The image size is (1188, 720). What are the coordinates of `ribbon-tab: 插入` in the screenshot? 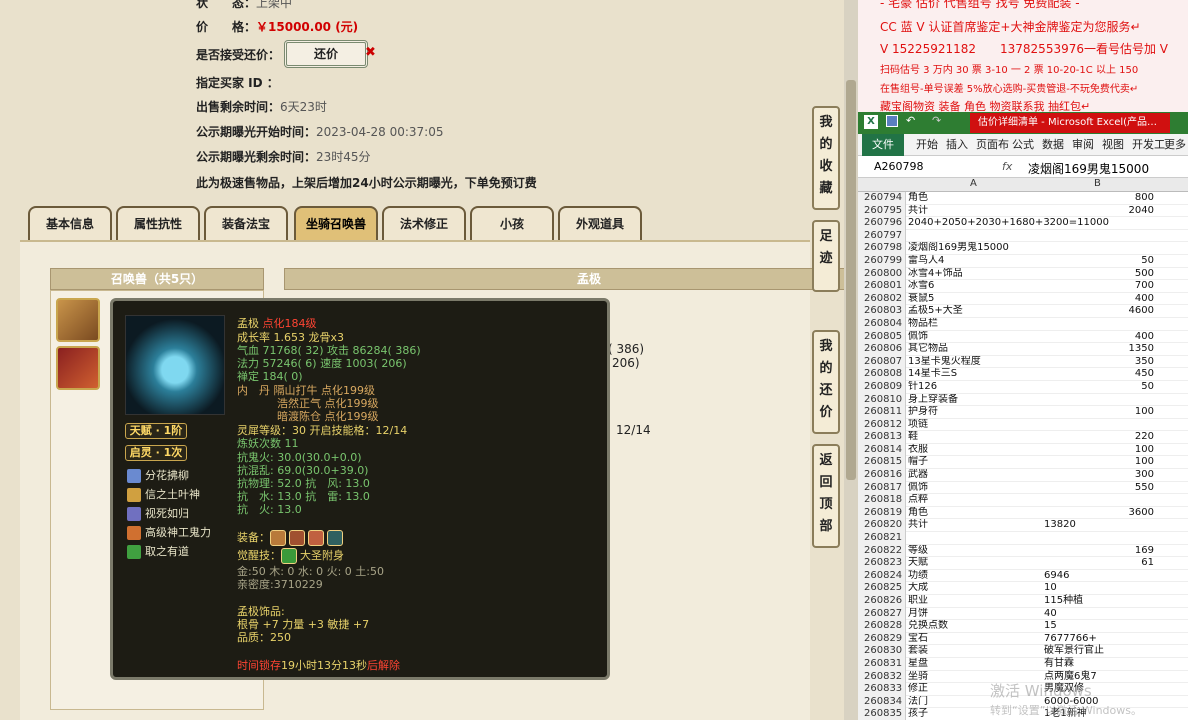 It's located at (957, 145).